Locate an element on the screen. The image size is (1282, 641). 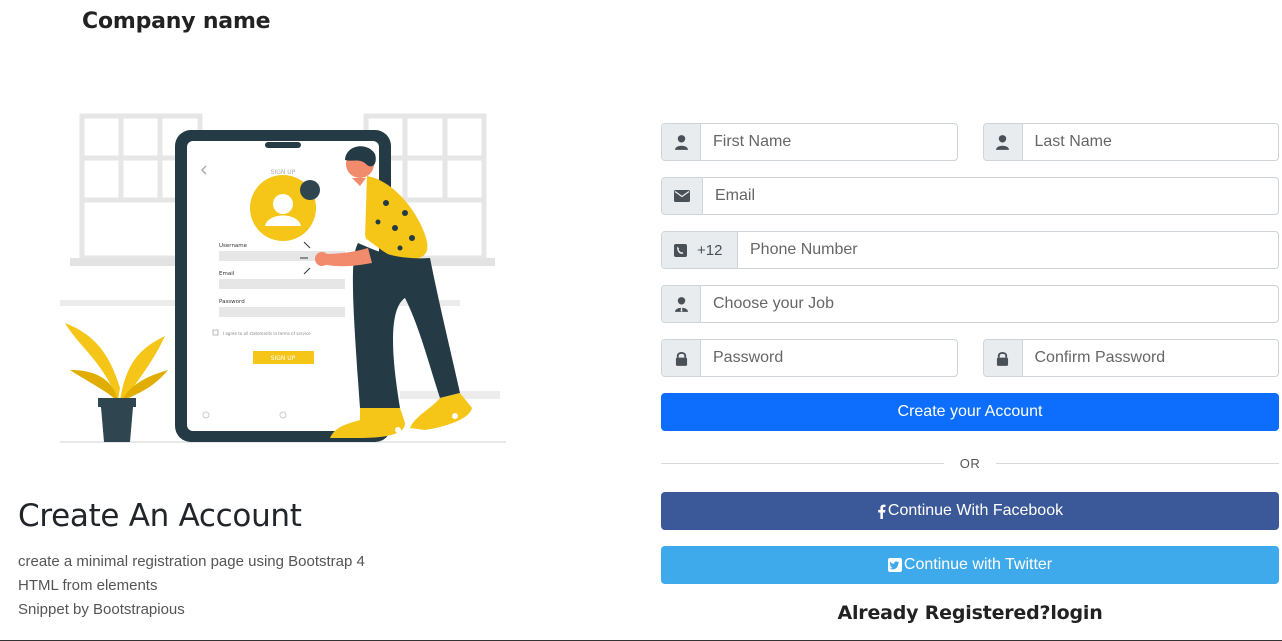
last-name-group is located at coordinates (1130, 142).